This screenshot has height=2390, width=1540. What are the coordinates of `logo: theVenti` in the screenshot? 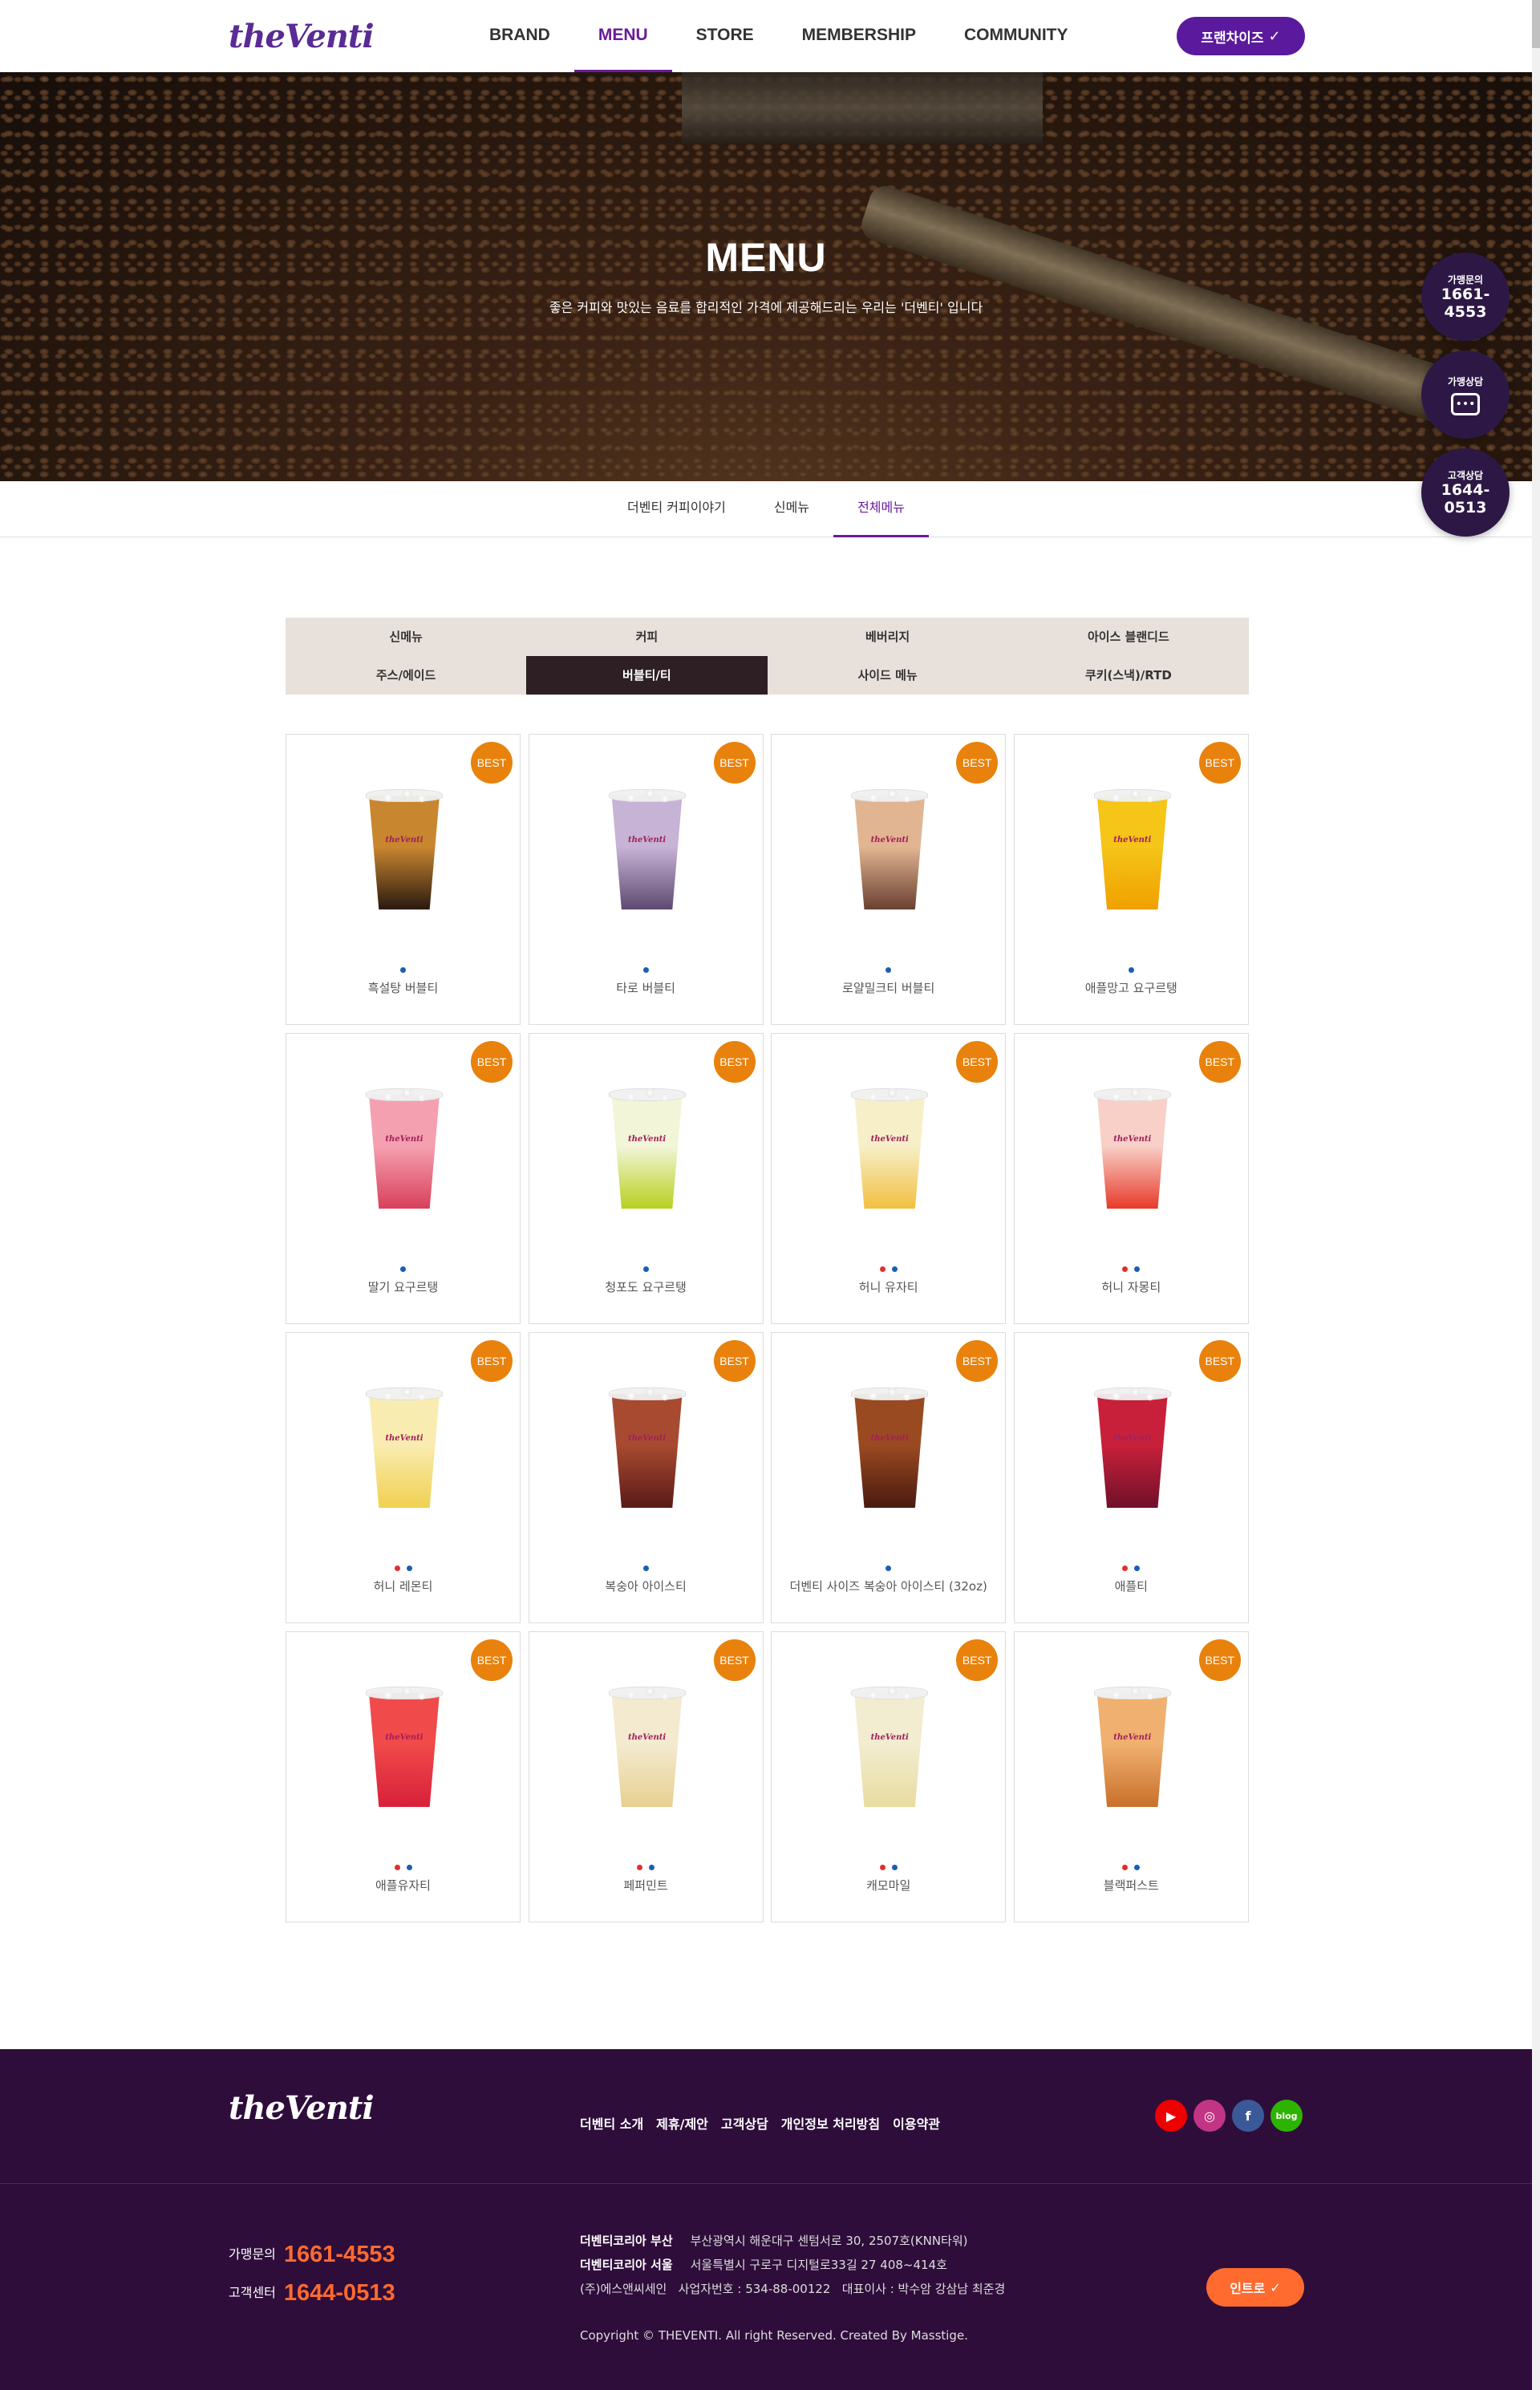 It's located at (302, 36).